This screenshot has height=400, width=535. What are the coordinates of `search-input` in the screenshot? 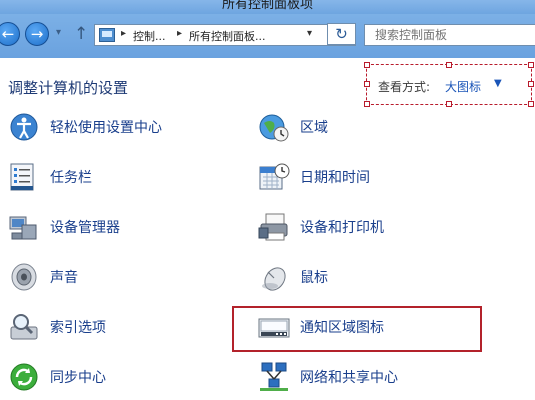 It's located at (449, 35).